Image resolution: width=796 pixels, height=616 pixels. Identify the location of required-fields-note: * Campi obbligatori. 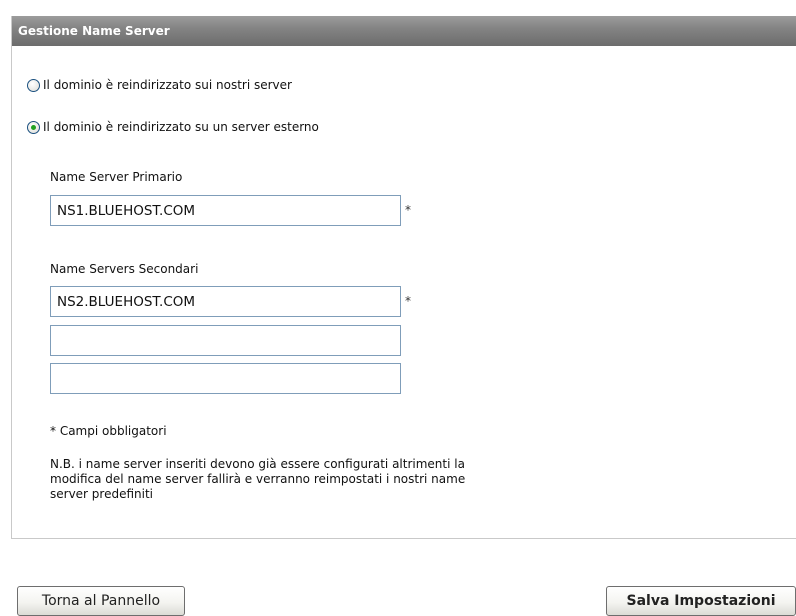
(108, 431).